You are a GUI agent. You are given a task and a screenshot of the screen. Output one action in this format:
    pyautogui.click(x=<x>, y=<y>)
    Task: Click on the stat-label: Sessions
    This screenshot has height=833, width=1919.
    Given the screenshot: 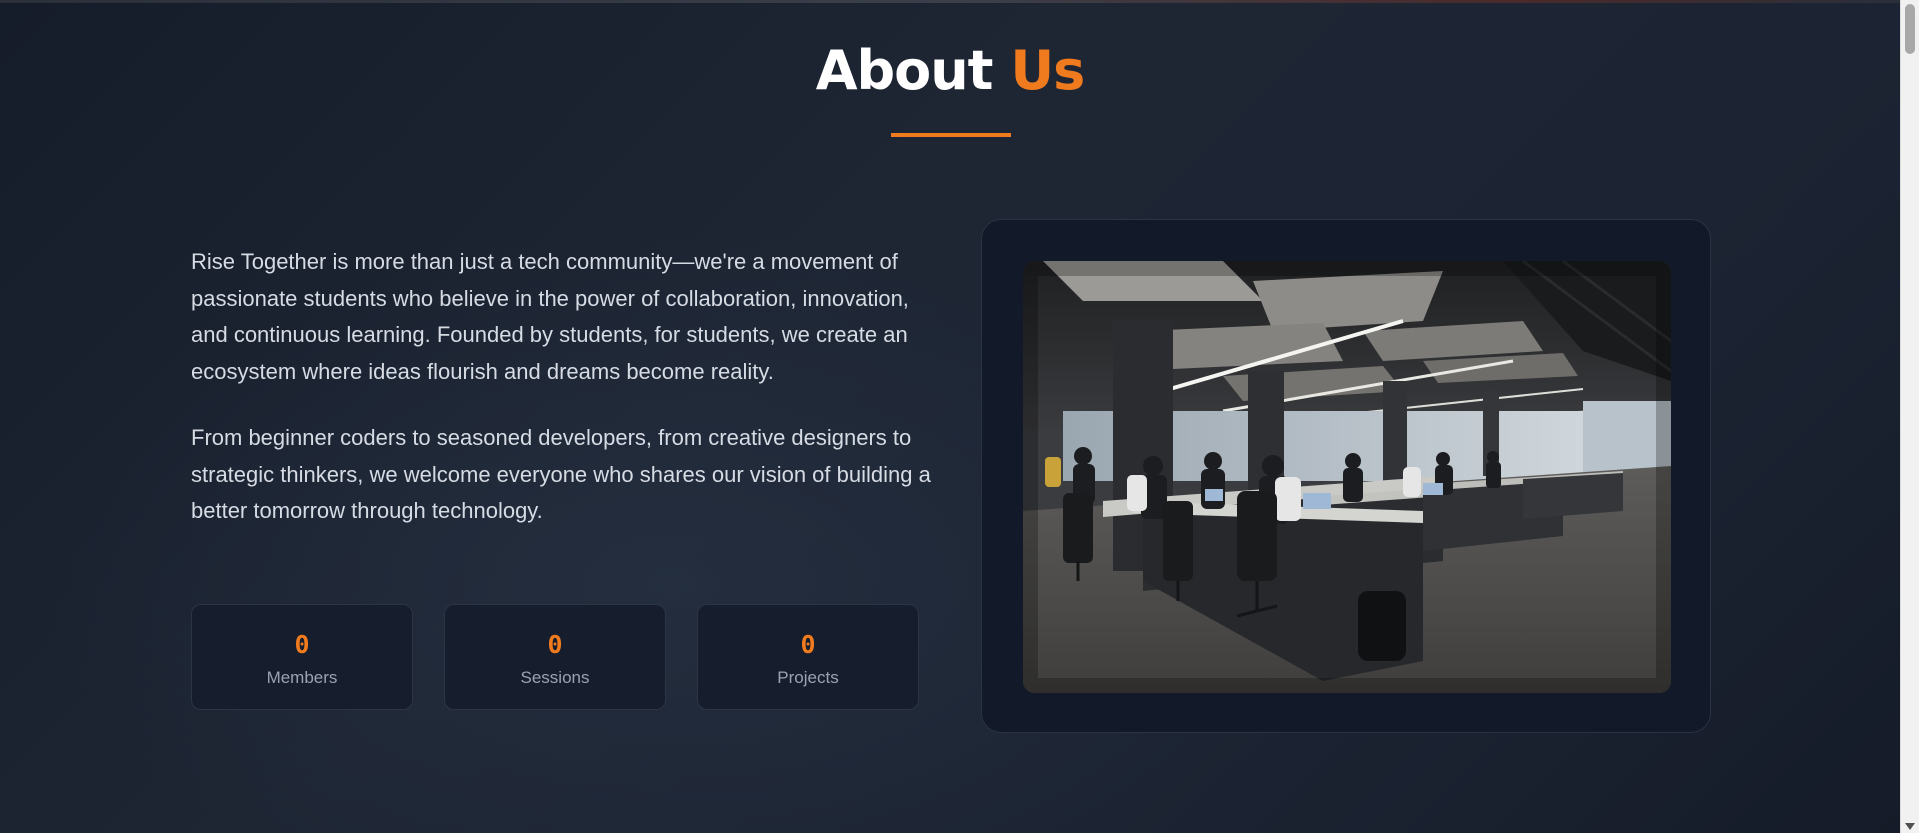 What is the action you would take?
    pyautogui.click(x=555, y=677)
    